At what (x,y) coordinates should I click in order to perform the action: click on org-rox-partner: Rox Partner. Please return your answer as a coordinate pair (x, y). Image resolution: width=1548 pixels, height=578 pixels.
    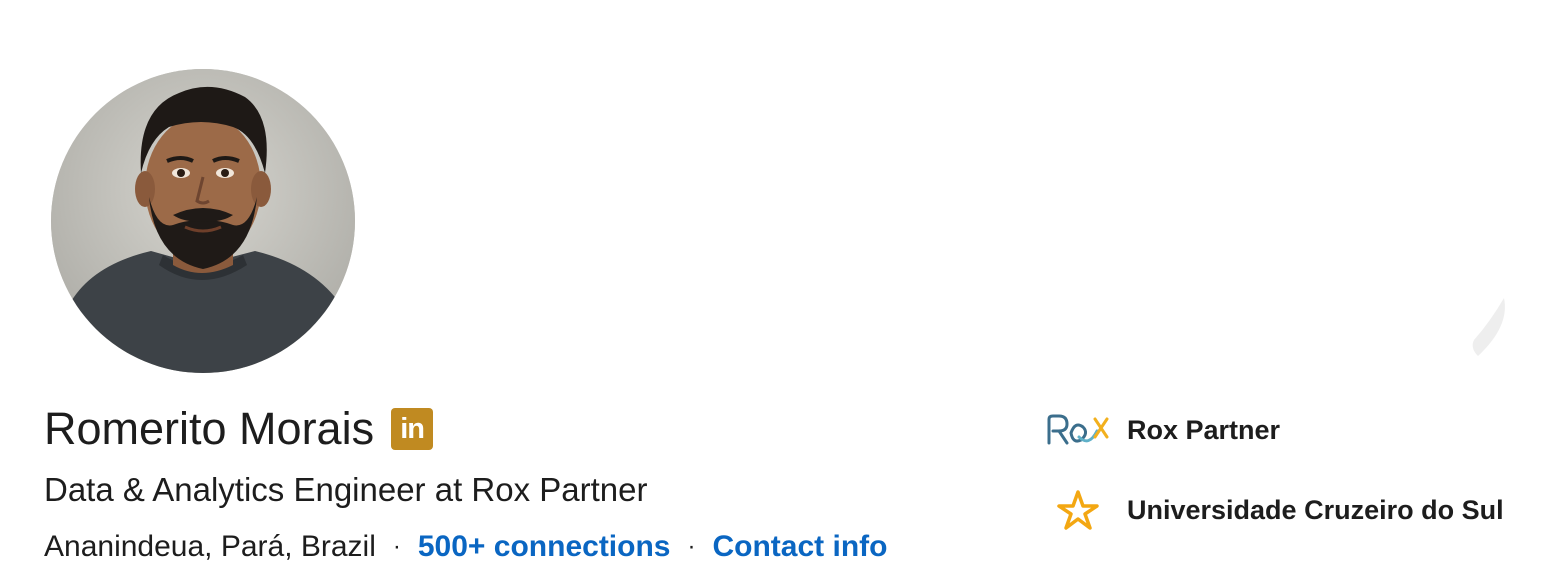
    Looking at the image, I should click on (1161, 430).